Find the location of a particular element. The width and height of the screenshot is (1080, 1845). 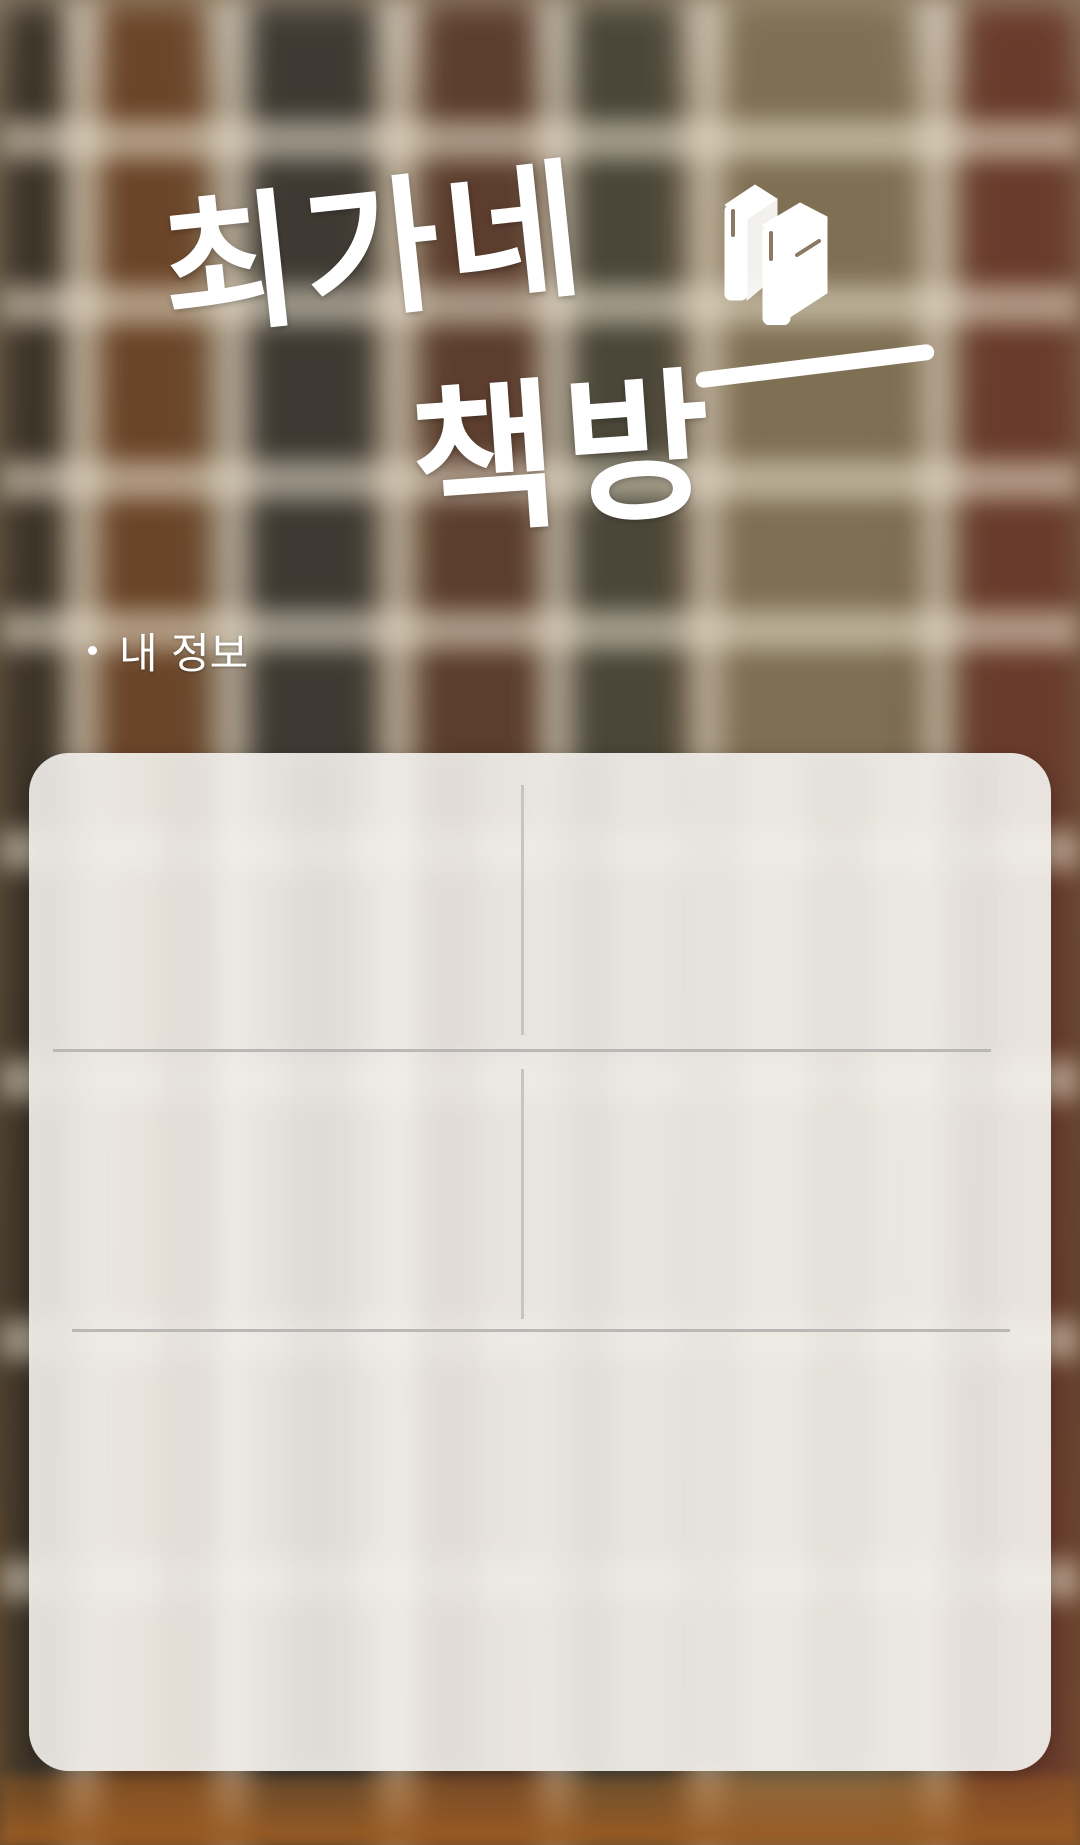

section-label-text: 내 정보 is located at coordinates (184, 653).